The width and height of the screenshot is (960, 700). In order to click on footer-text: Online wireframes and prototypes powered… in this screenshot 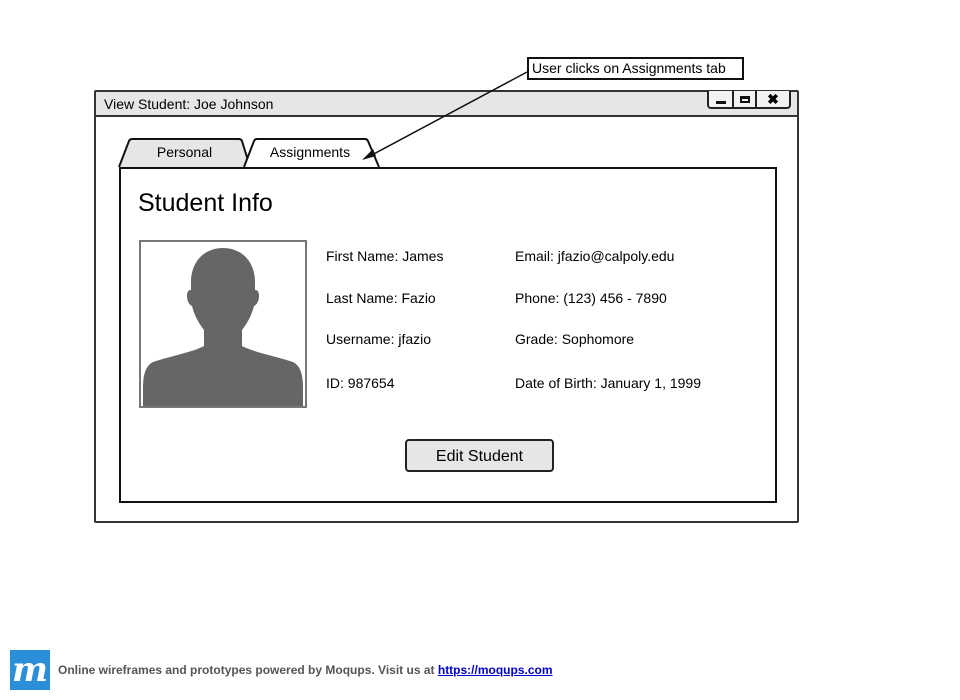, I will do `click(305, 670)`.